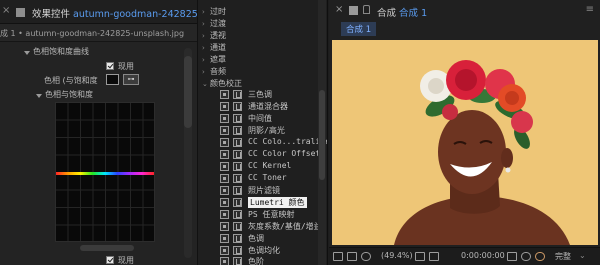  I want to click on show-snapshot-icon, so click(526, 256).